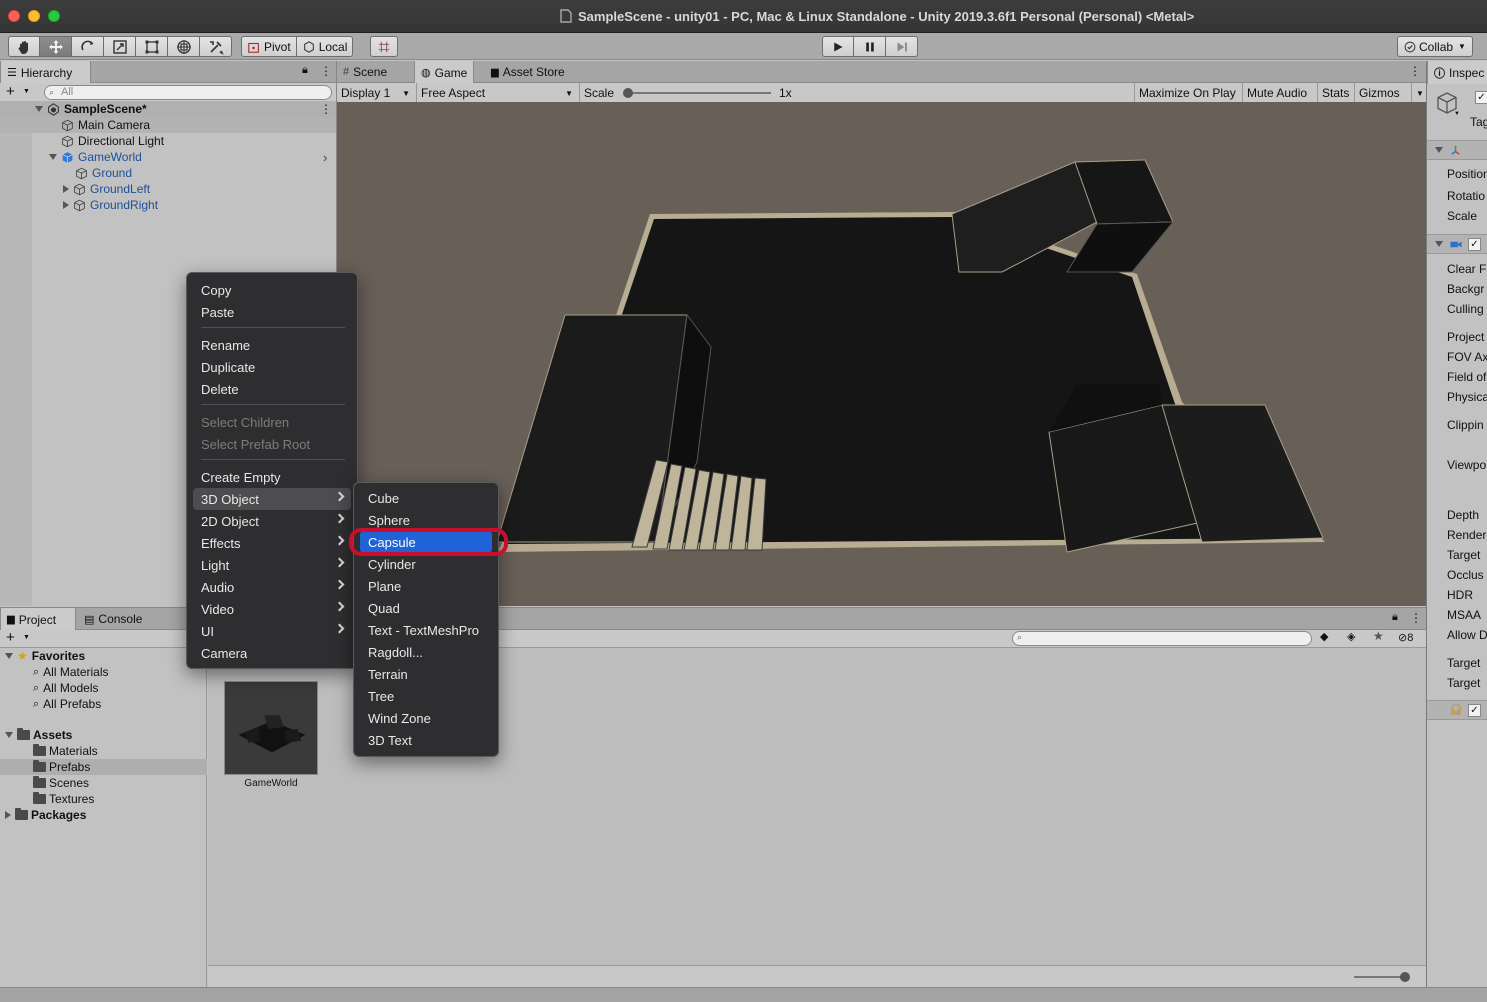 Image resolution: width=1487 pixels, height=1002 pixels. Describe the element at coordinates (103, 751) in the screenshot. I see `folder-materials: Materials` at that location.